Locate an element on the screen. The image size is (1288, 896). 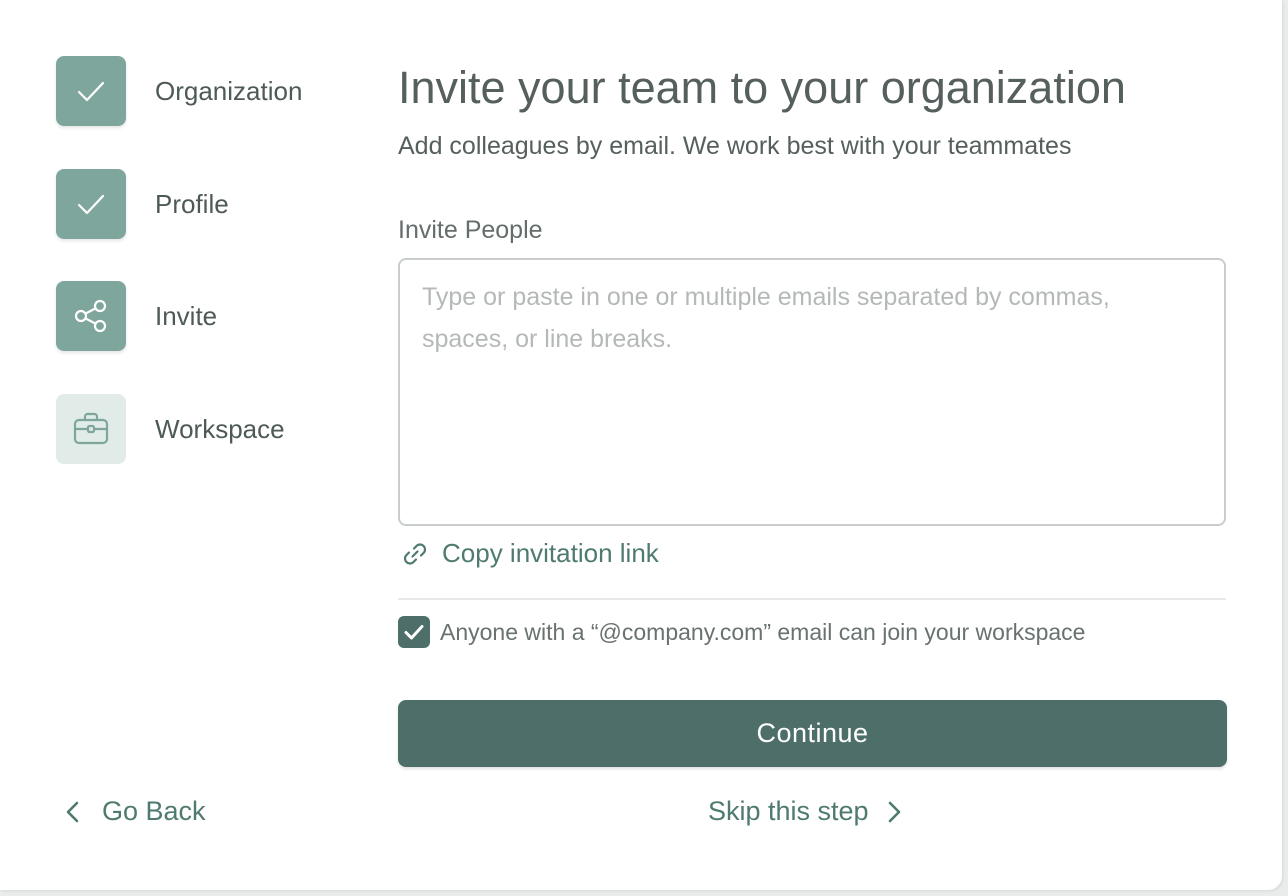
divider is located at coordinates (812, 599).